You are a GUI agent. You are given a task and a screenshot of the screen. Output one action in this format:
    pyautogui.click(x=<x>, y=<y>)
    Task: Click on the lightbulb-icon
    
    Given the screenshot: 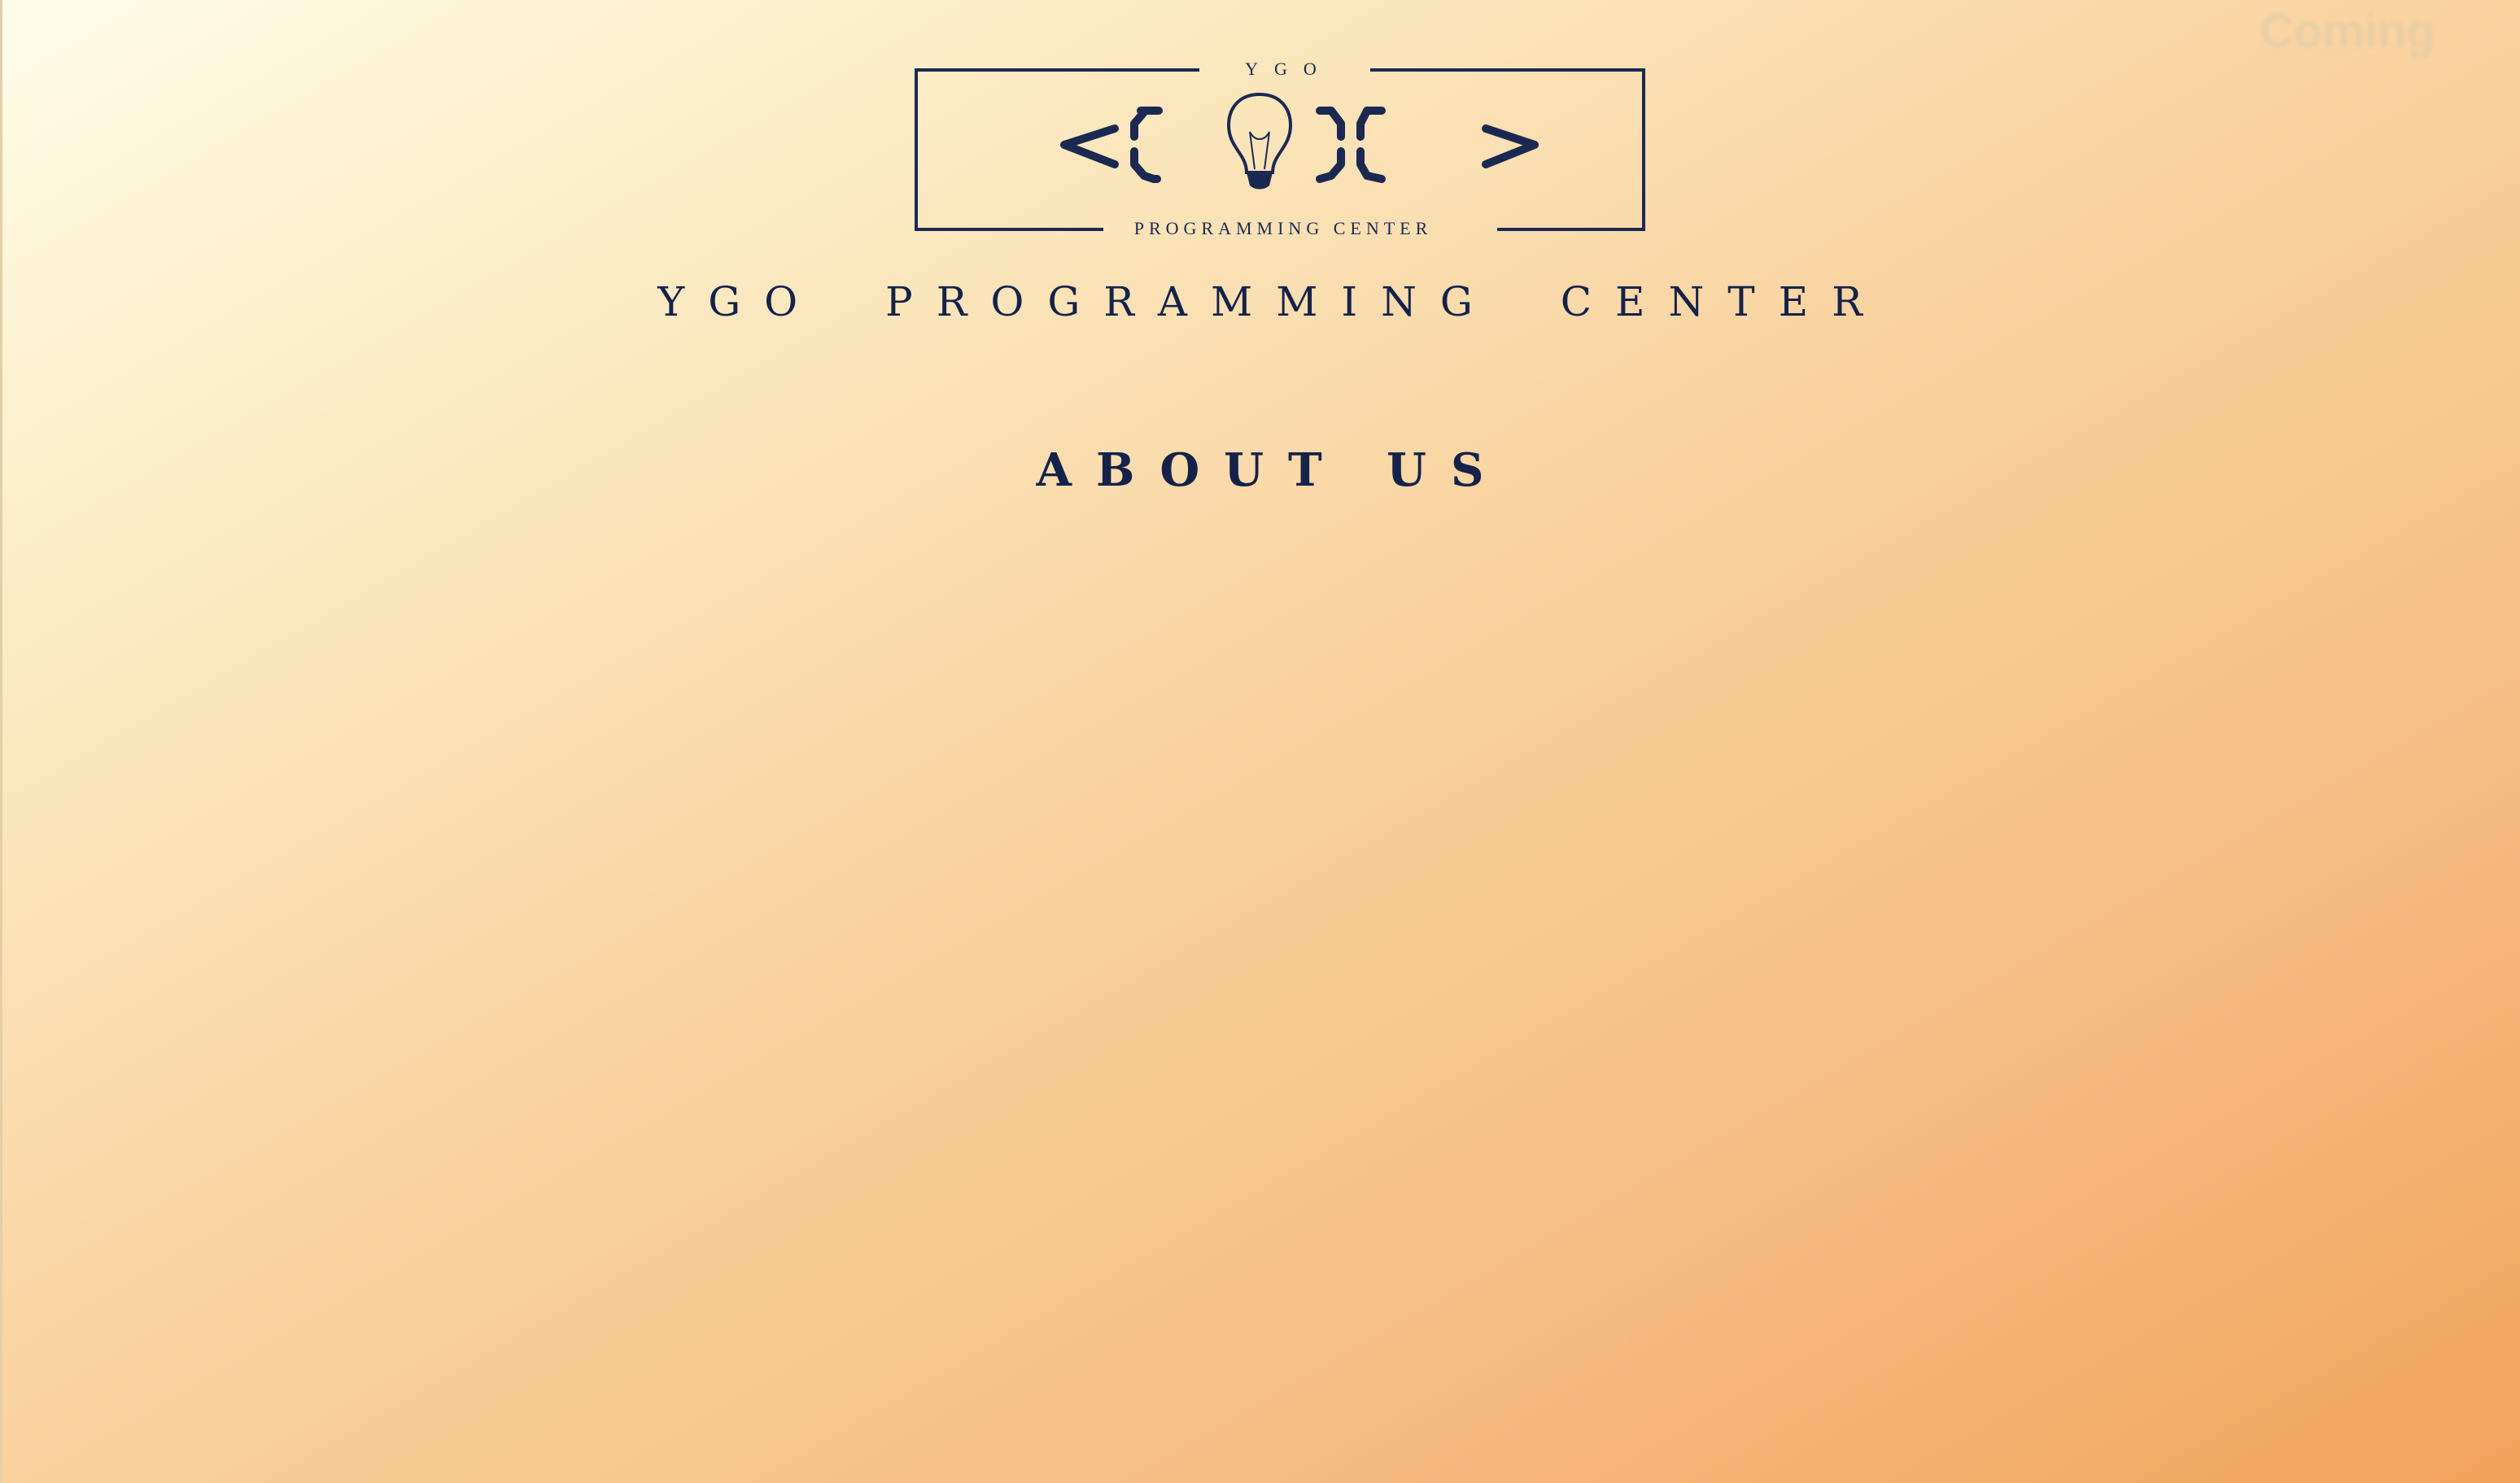 What is the action you would take?
    pyautogui.click(x=1260, y=141)
    